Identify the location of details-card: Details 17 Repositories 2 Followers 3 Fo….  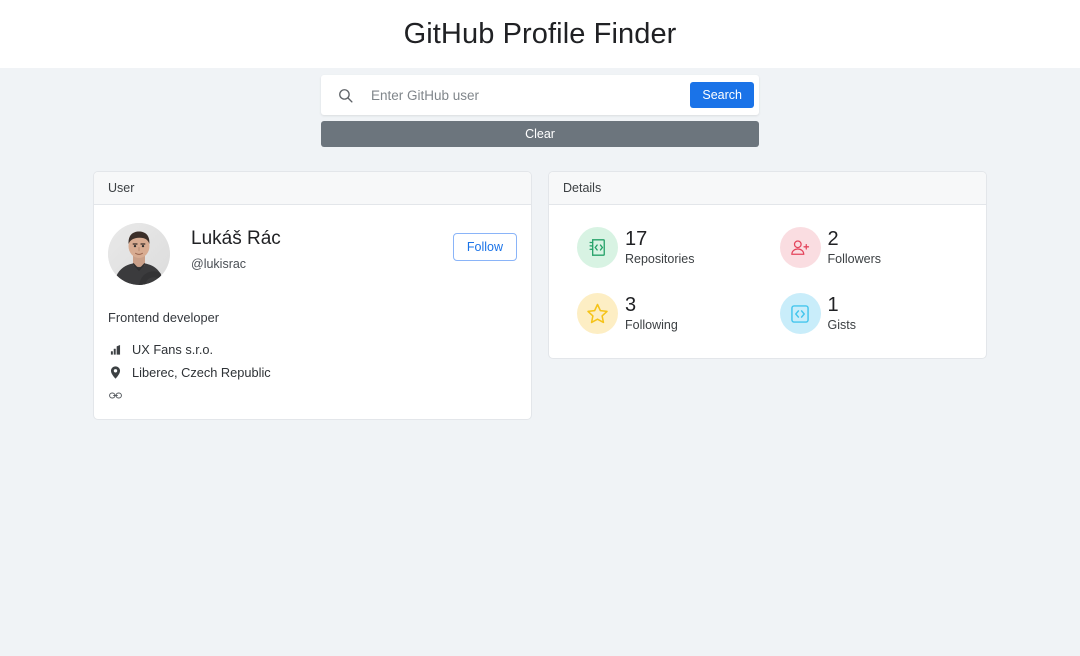
(767, 265).